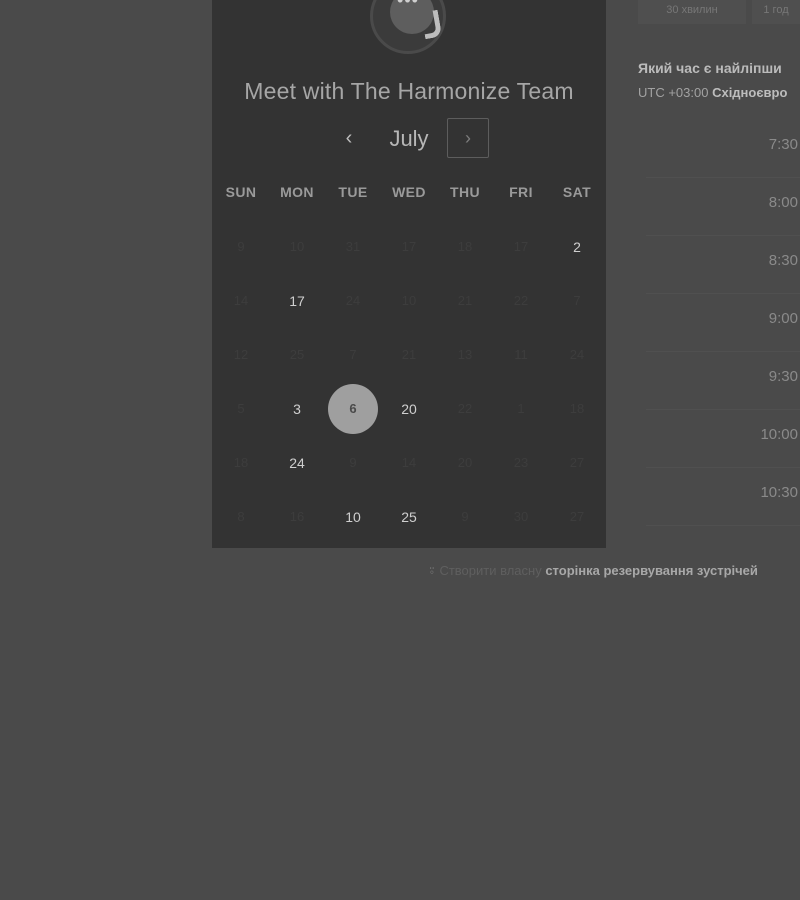 The height and width of the screenshot is (900, 800). I want to click on time-question-heading: Який час є найліпши, so click(710, 68).